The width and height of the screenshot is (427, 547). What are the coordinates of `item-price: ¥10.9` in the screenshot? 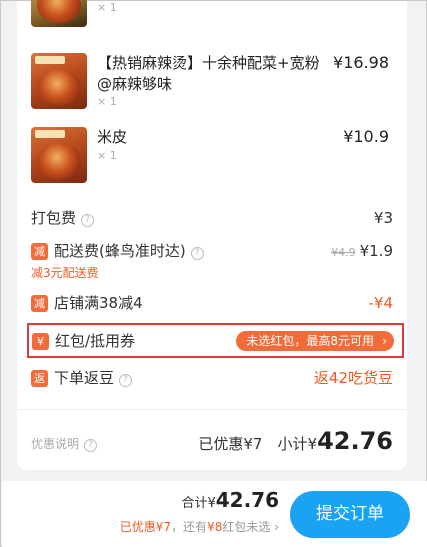 It's located at (366, 136).